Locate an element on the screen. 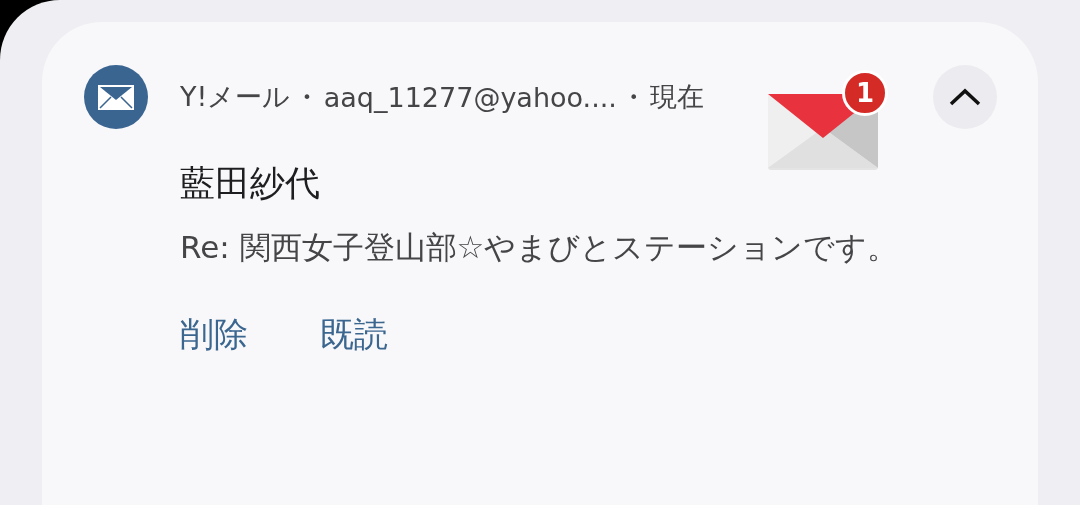 This screenshot has width=1080, height=505. action-button: 削除 is located at coordinates (214, 335).